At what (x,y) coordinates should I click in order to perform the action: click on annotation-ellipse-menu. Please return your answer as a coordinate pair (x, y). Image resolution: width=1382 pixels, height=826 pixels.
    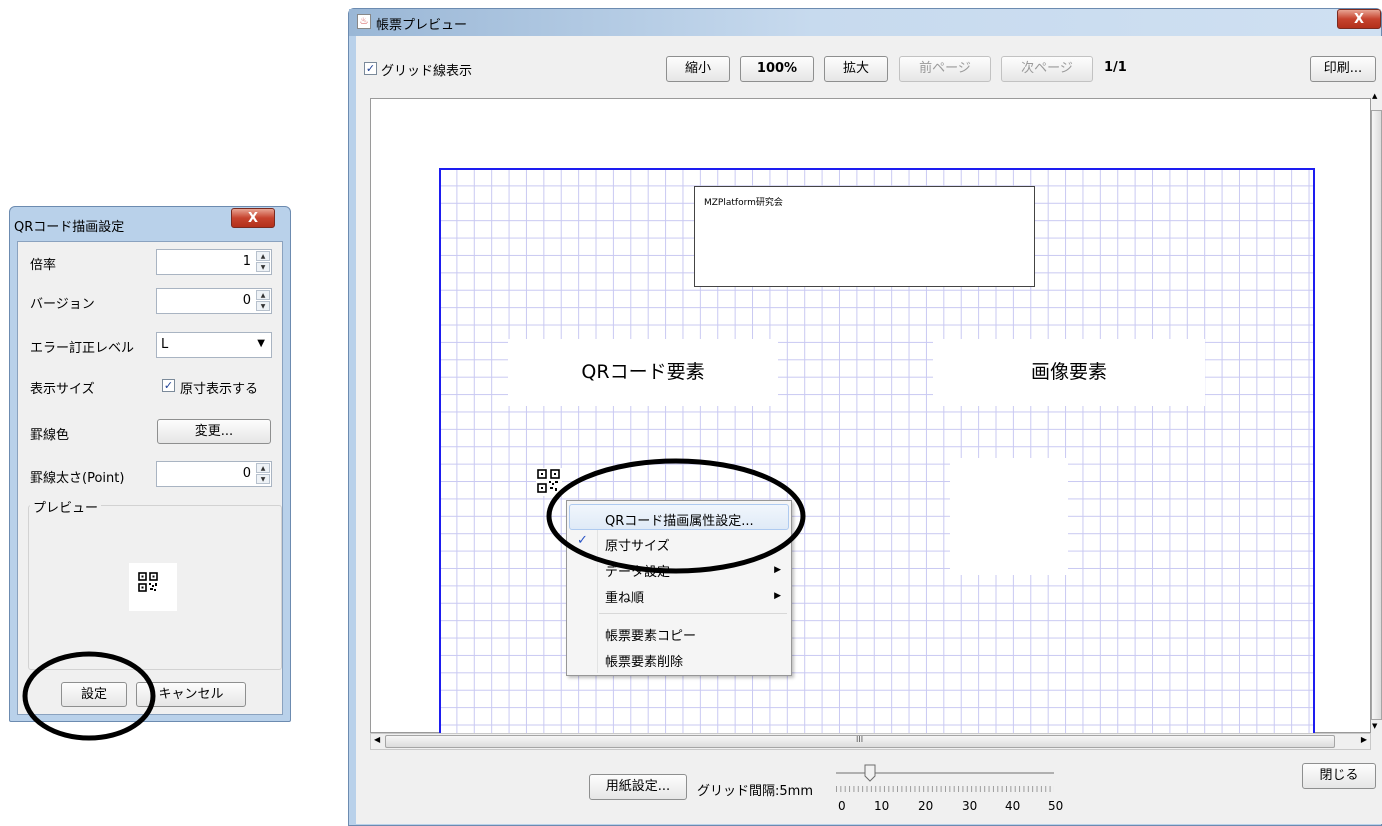
    Looking at the image, I should click on (676, 516).